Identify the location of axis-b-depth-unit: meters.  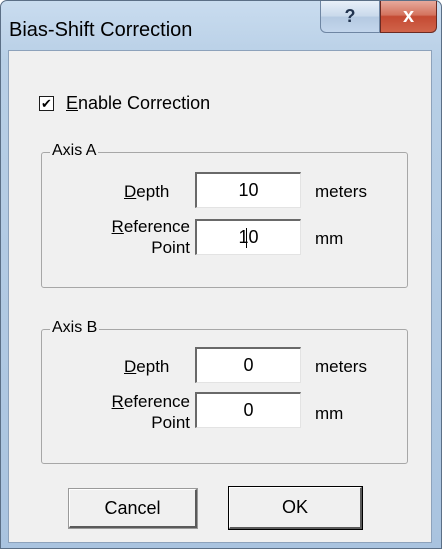
(341, 366).